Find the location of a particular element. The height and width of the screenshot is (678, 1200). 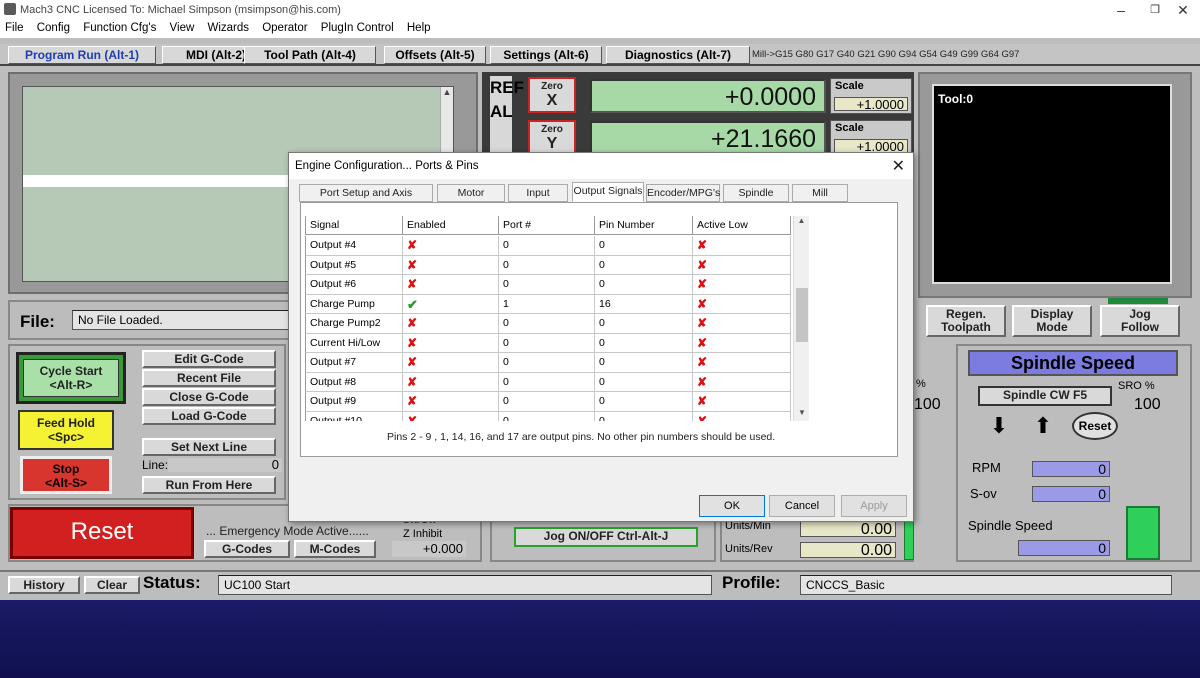

gcodes-button: G-Codes is located at coordinates (247, 549).